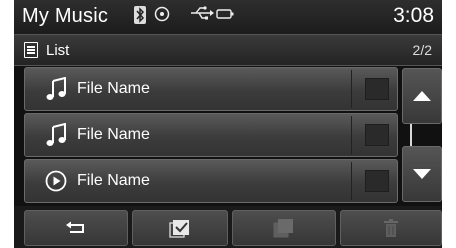  Describe the element at coordinates (58, 50) in the screenshot. I see `list-label: List` at that location.